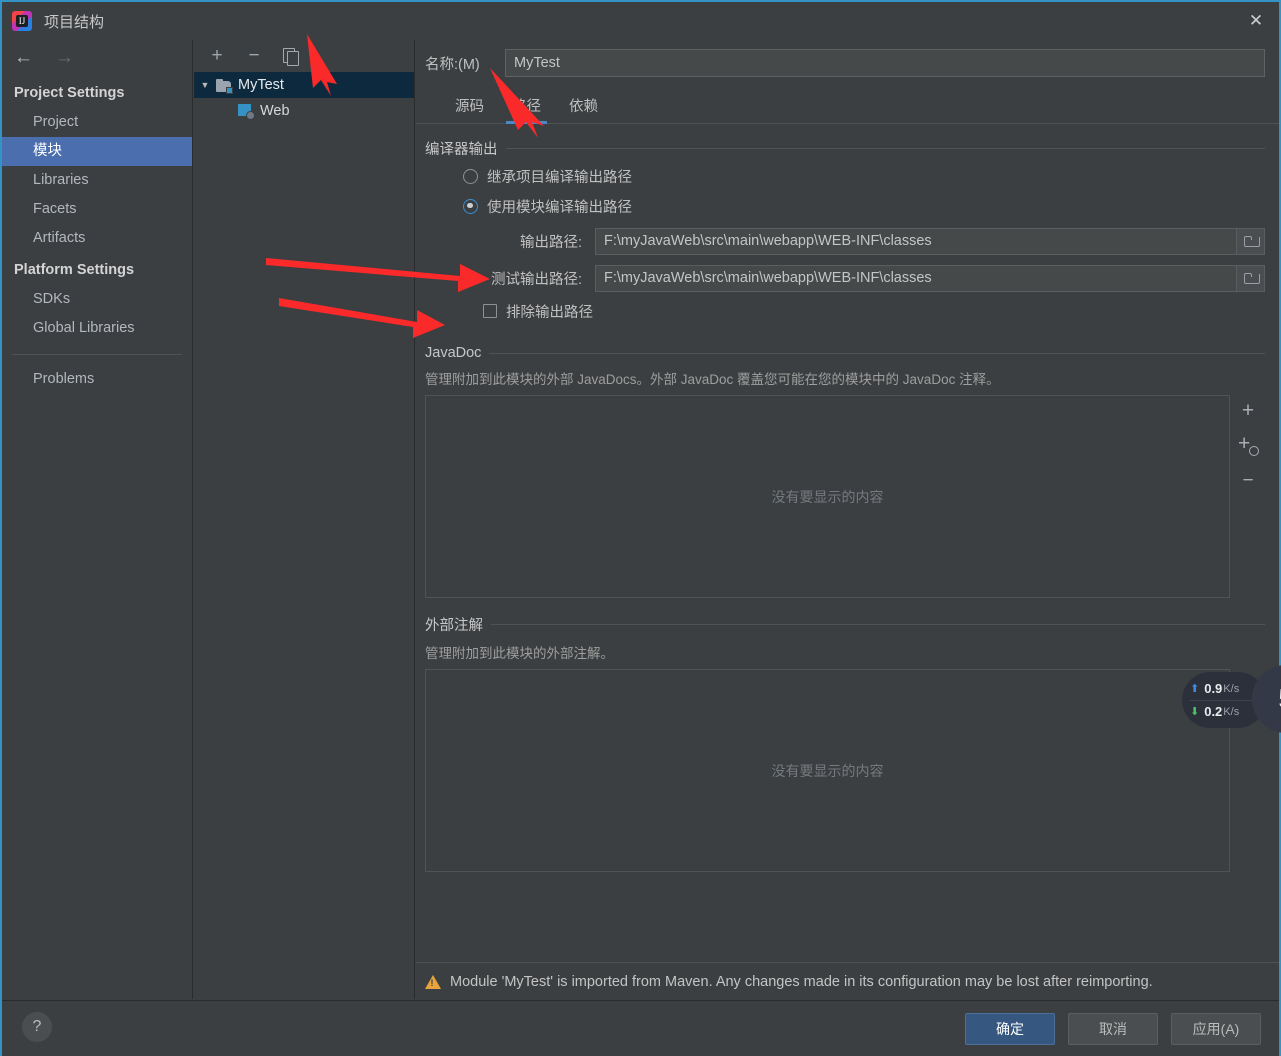 This screenshot has height=1056, width=1281. What do you see at coordinates (845, 206) in the screenshot?
I see `radio-use-module-output: 使用模块编译输出路径` at bounding box center [845, 206].